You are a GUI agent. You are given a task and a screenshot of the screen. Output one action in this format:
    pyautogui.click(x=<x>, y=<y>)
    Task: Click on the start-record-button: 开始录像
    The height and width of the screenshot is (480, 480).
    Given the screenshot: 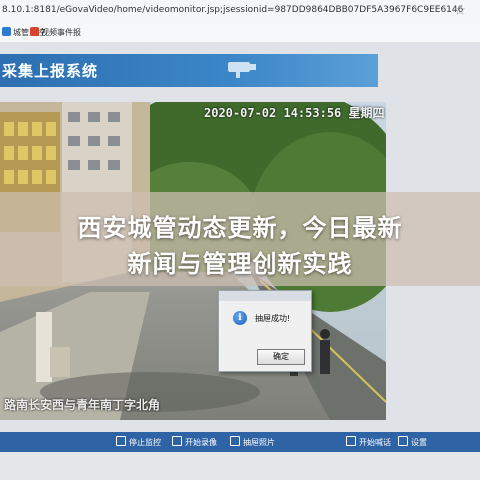 What is the action you would take?
    pyautogui.click(x=194, y=442)
    